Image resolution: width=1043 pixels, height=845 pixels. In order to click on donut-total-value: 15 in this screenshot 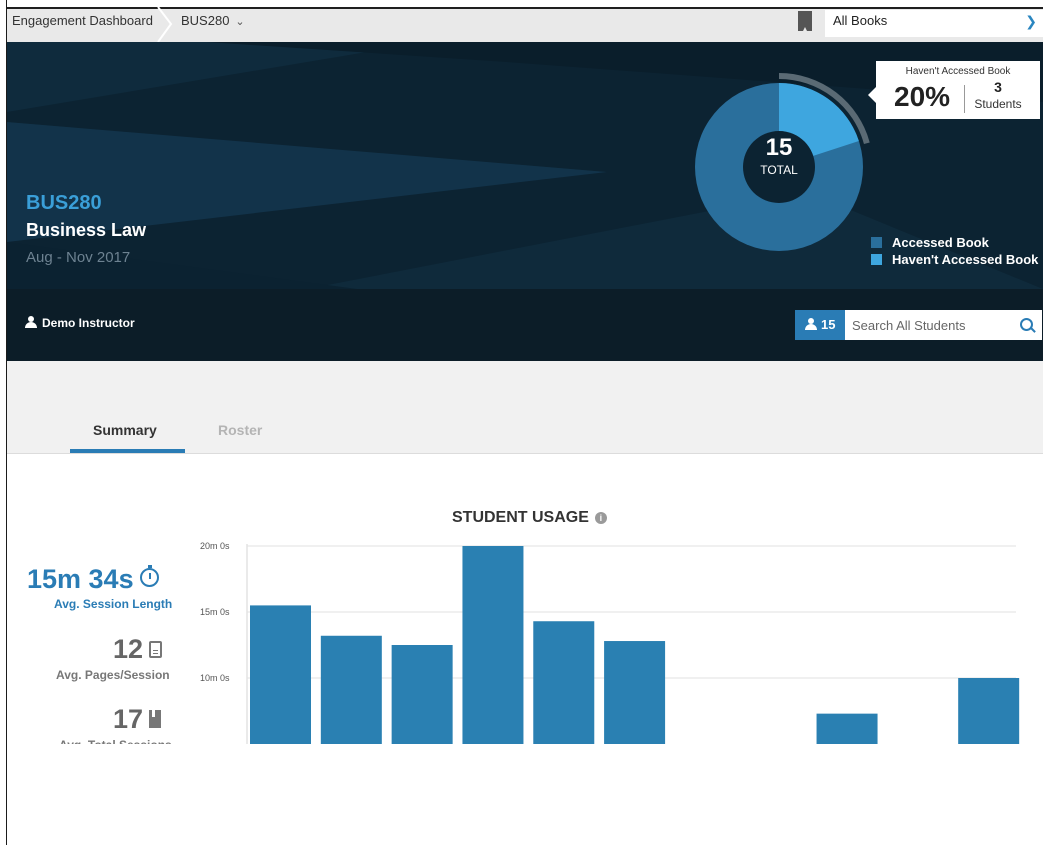, I will do `click(779, 147)`.